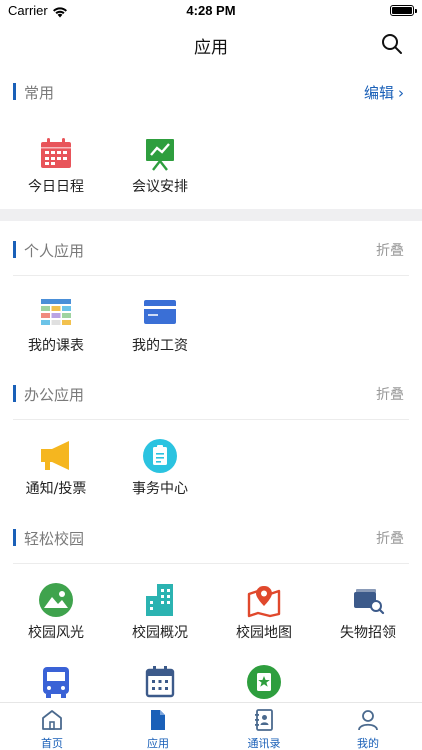  Describe the element at coordinates (56, 622) in the screenshot. I see `app-campus-scenery: 校园风光` at that location.